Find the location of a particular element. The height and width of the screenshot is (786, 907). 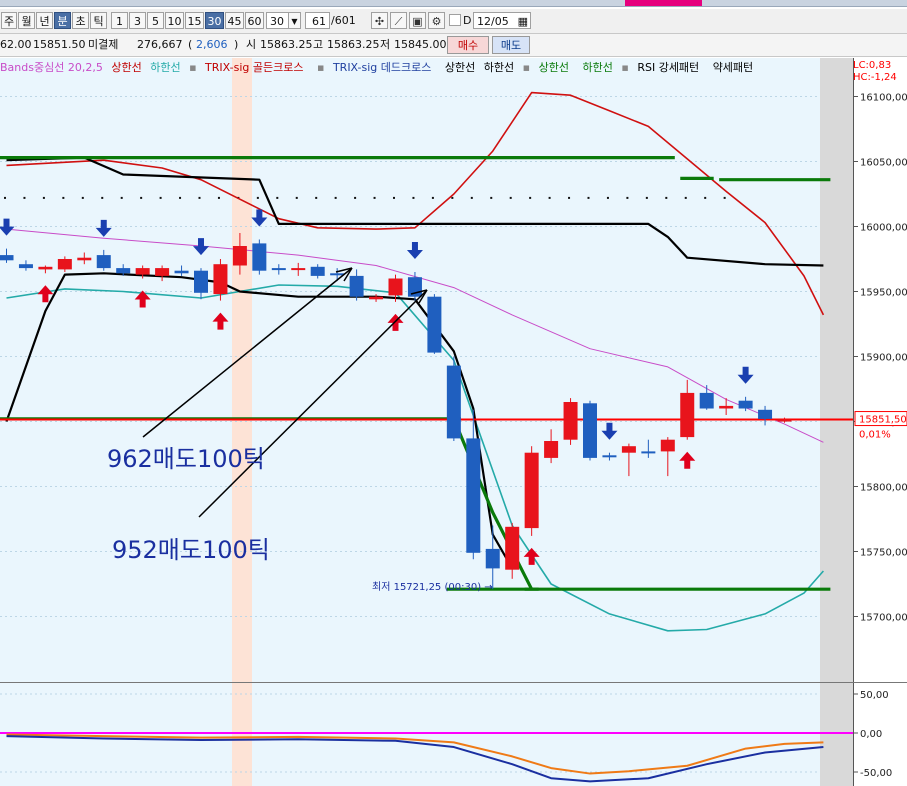

legend-bb: Bands중심선 20,2,5 is located at coordinates (51, 67).